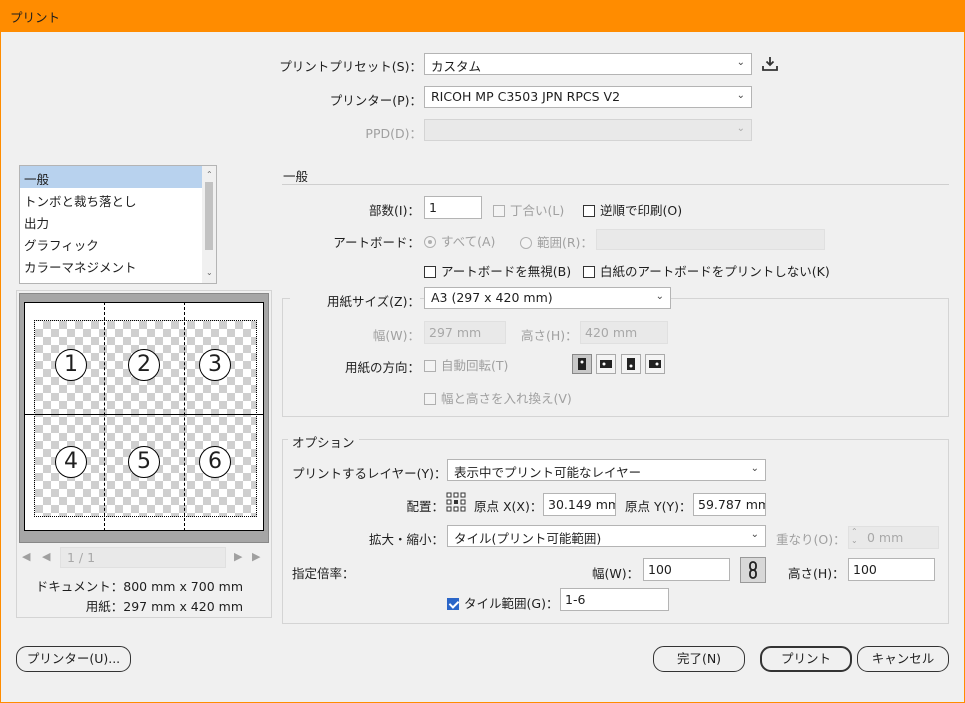  I want to click on paper-width-label: 幅(W)：, so click(396, 335).